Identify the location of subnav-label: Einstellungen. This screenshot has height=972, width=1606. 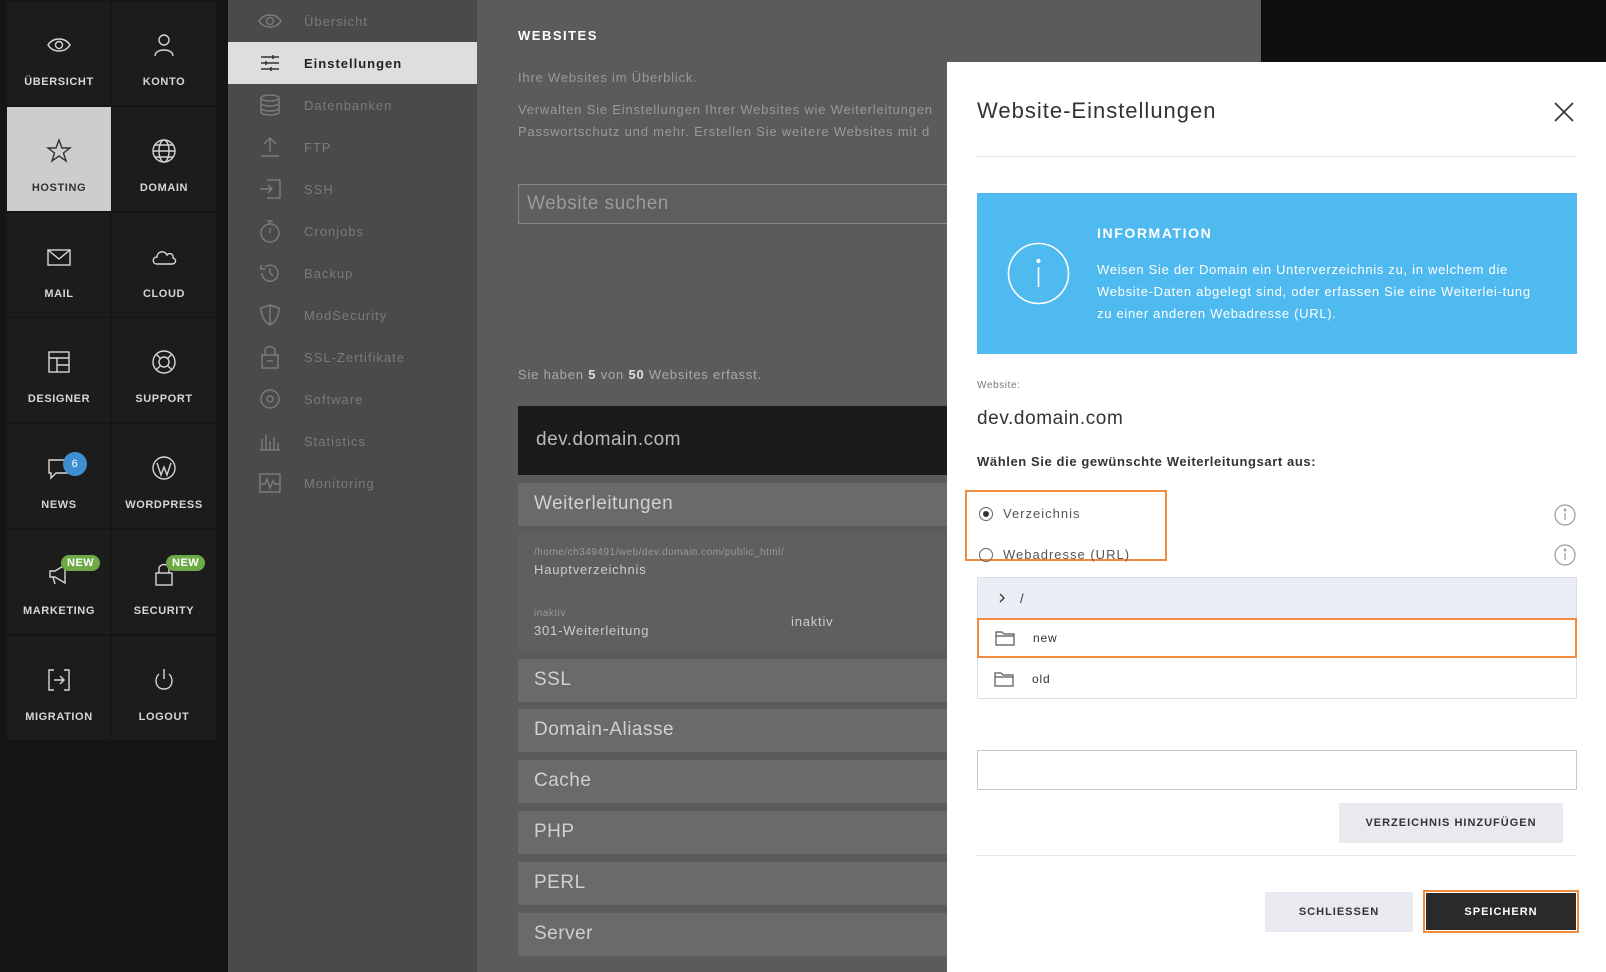
(353, 63).